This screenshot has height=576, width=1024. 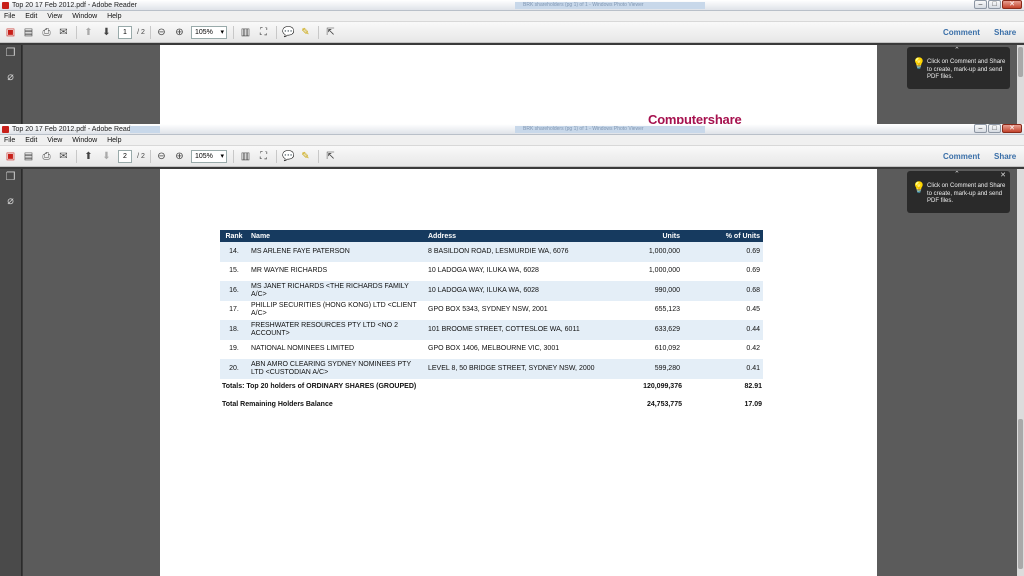 I want to click on col-address: Address, so click(x=514, y=236).